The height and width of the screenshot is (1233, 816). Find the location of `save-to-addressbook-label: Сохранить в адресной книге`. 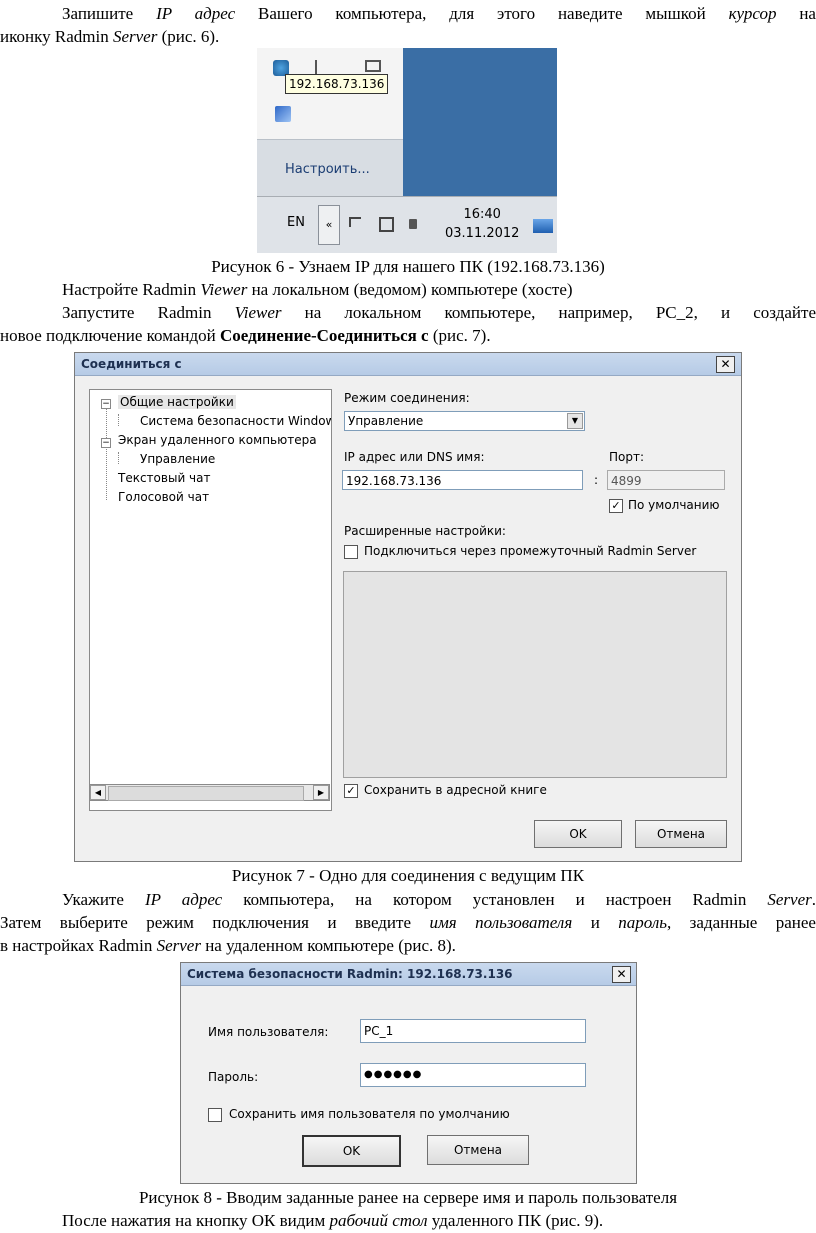

save-to-addressbook-label: Сохранить в адресной книге is located at coordinates (455, 790).